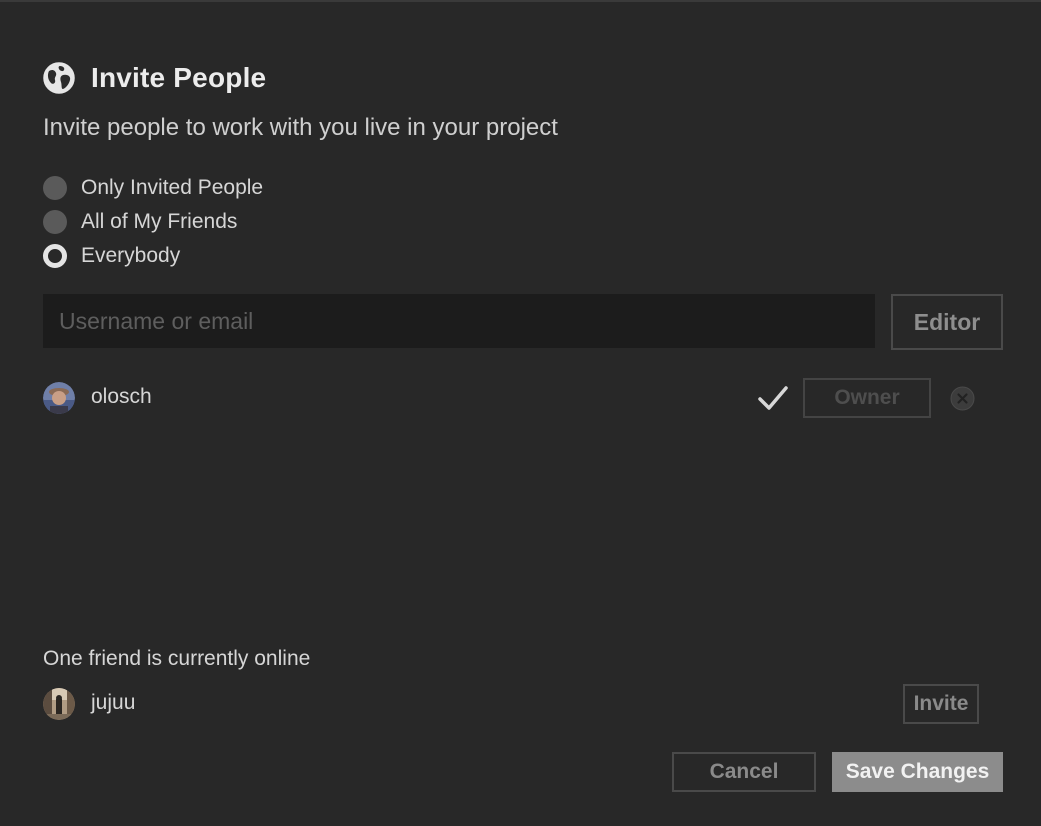 This screenshot has height=826, width=1041. I want to click on member-role-badge: Owner, so click(867, 398).